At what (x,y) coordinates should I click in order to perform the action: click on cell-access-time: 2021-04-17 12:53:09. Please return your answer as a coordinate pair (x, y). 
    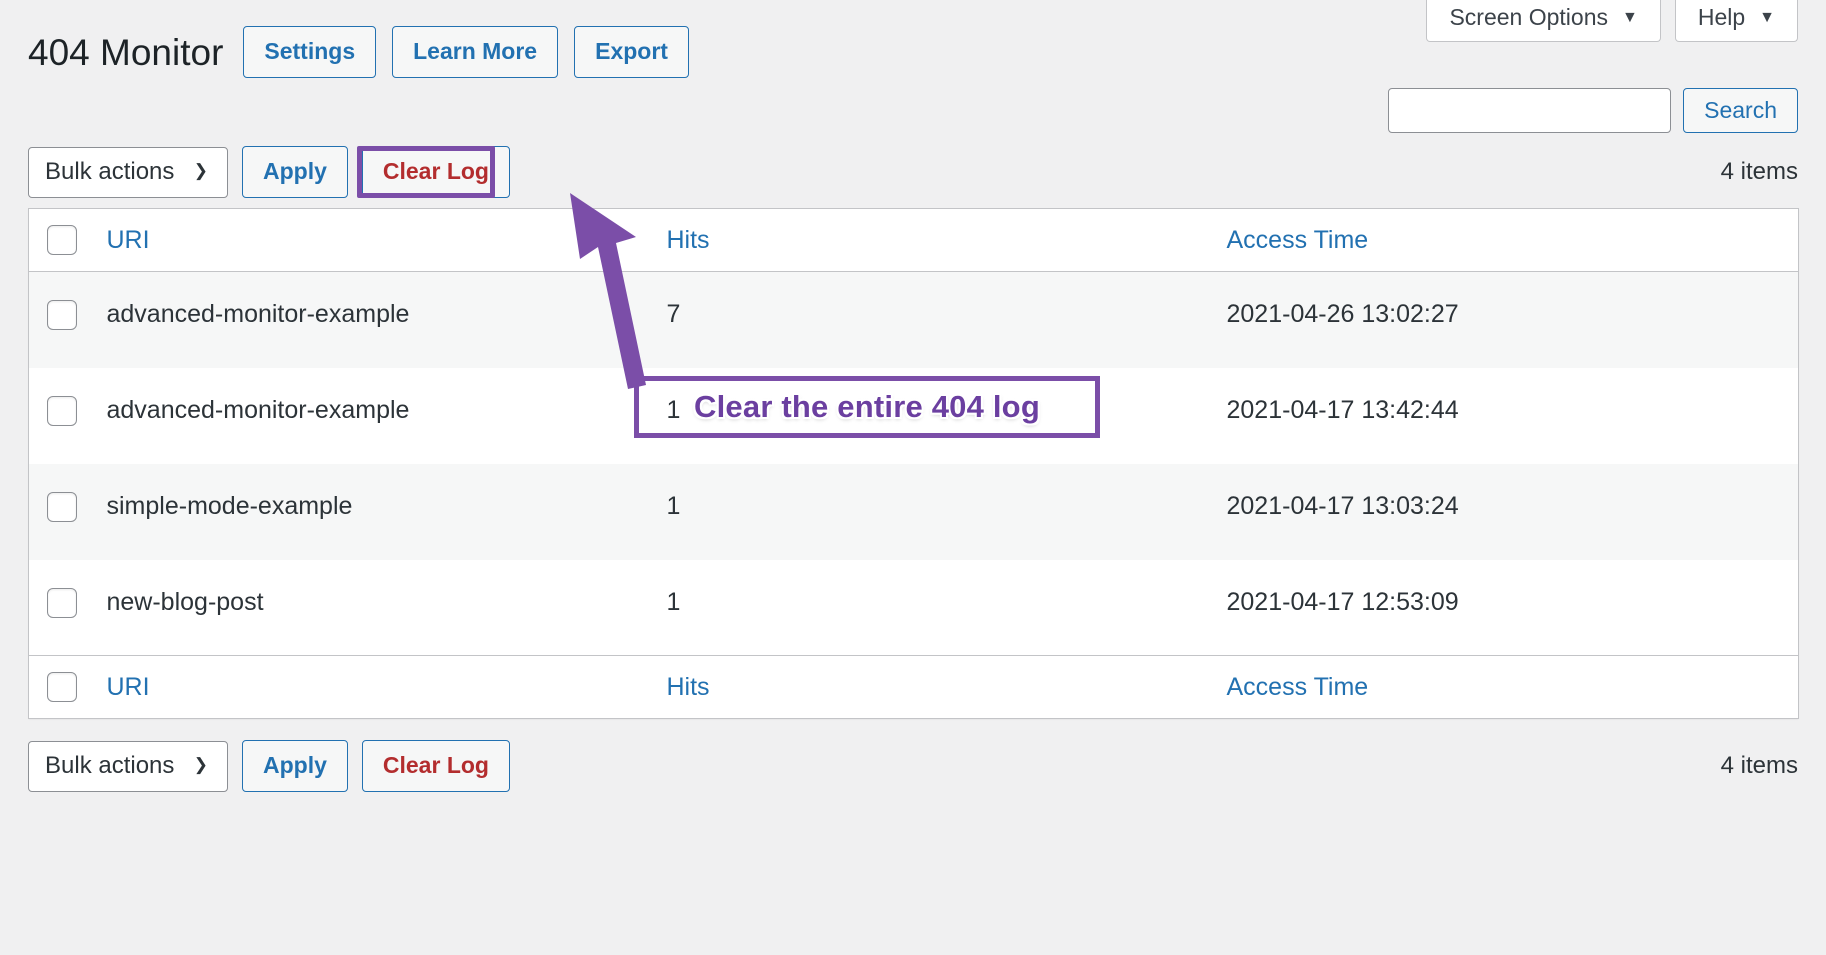
    Looking at the image, I should click on (1342, 601).